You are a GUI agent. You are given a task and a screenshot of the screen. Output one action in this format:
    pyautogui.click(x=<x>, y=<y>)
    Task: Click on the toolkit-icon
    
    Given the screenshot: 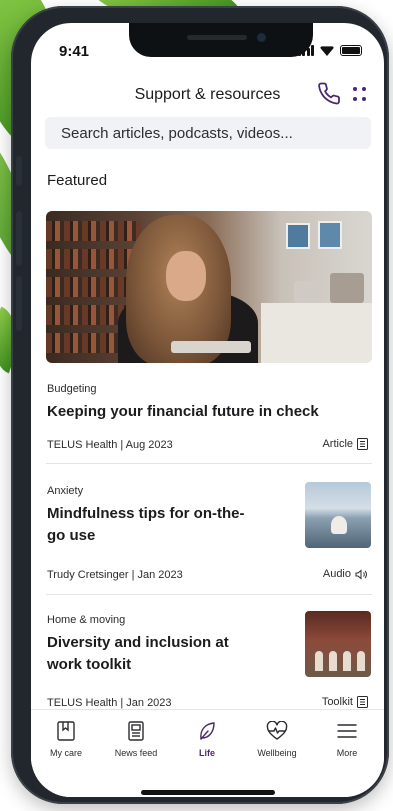 What is the action you would take?
    pyautogui.click(x=362, y=702)
    